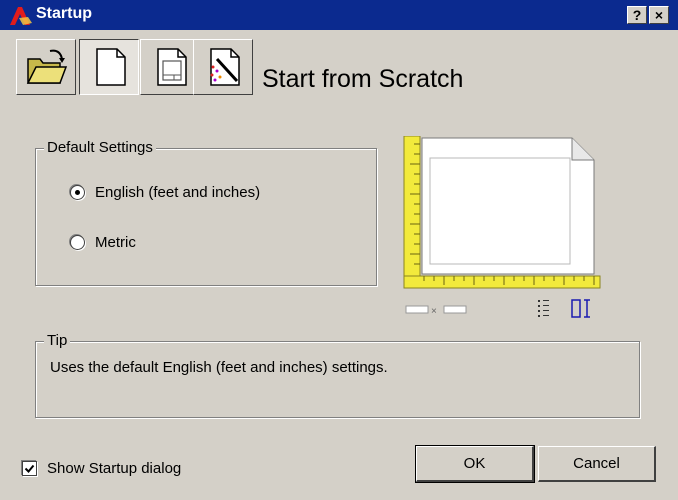 The width and height of the screenshot is (678, 500). I want to click on template-page-icon, so click(172, 67).